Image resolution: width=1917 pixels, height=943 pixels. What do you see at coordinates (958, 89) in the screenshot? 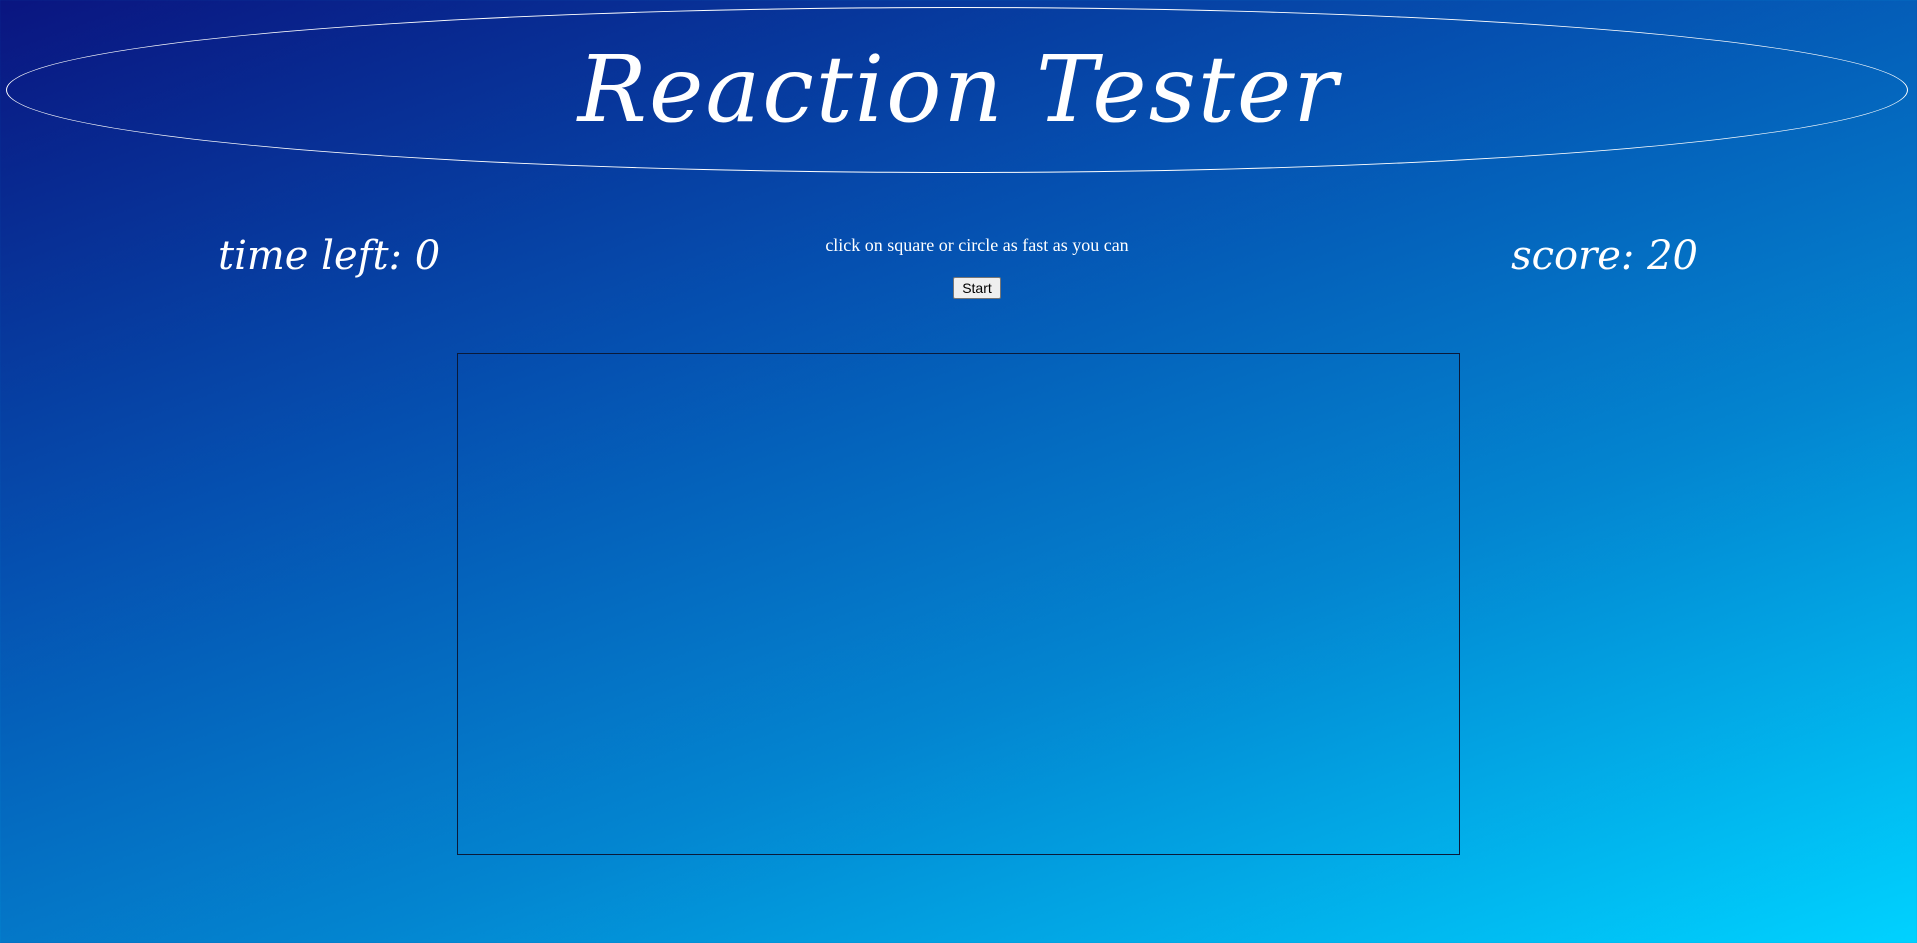
I see `page-title: Reaction Tester` at bounding box center [958, 89].